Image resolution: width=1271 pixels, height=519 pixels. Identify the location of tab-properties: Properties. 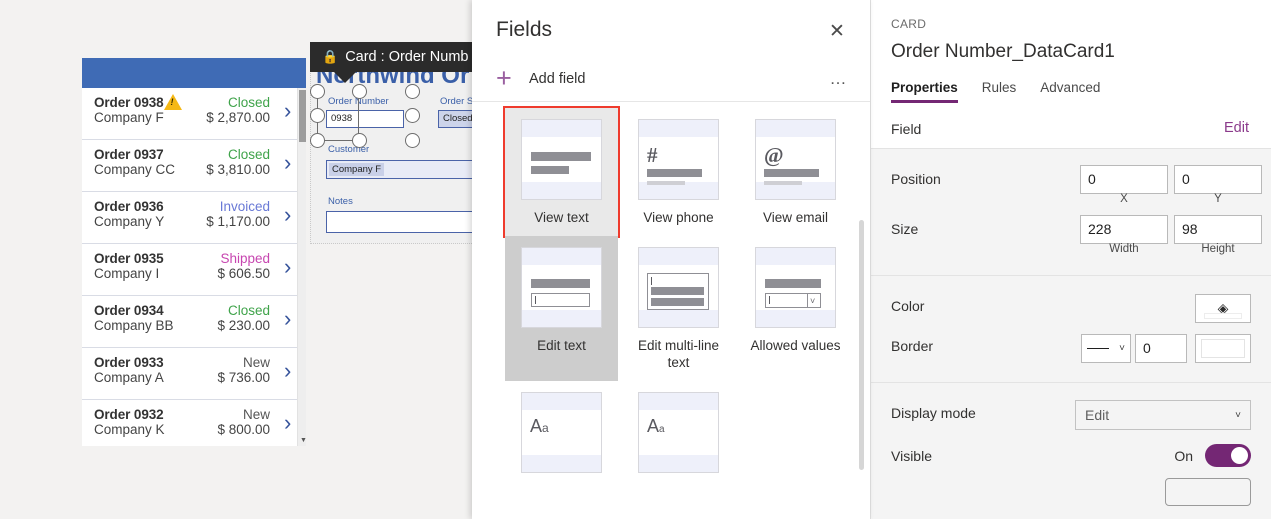
(924, 91).